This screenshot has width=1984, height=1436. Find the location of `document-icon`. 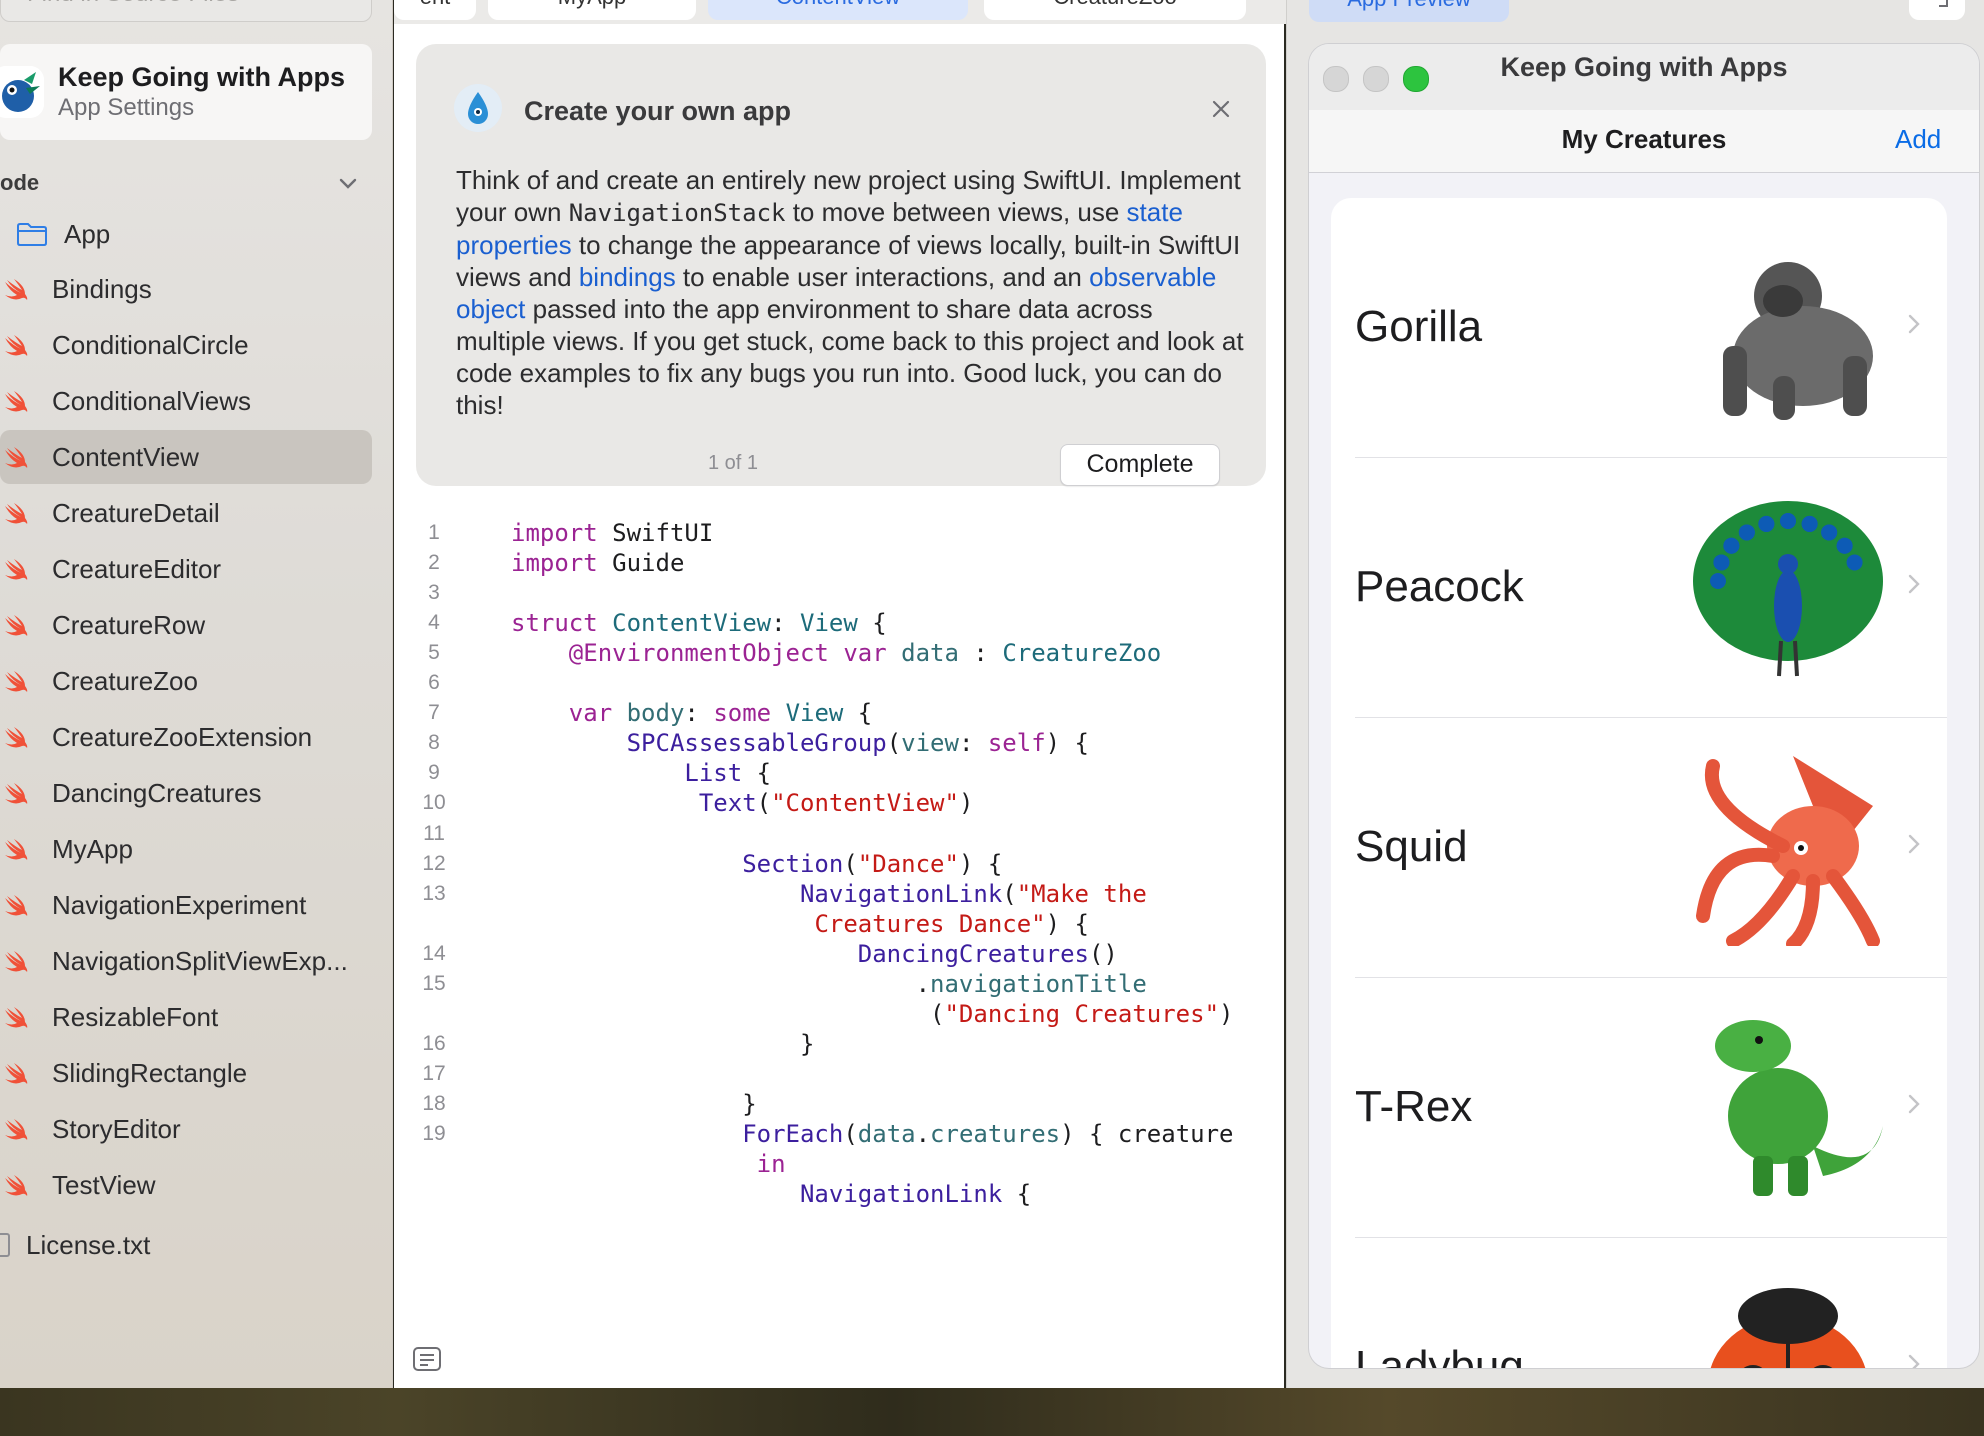

document-icon is located at coordinates (5, 1245).